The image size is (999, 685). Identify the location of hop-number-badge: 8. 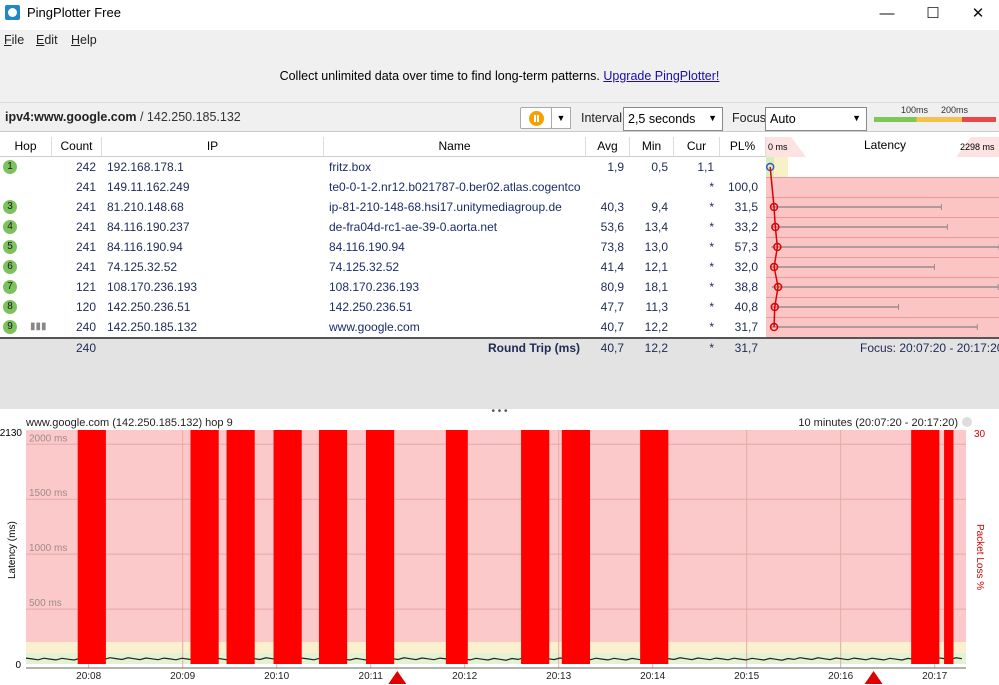
(10, 307).